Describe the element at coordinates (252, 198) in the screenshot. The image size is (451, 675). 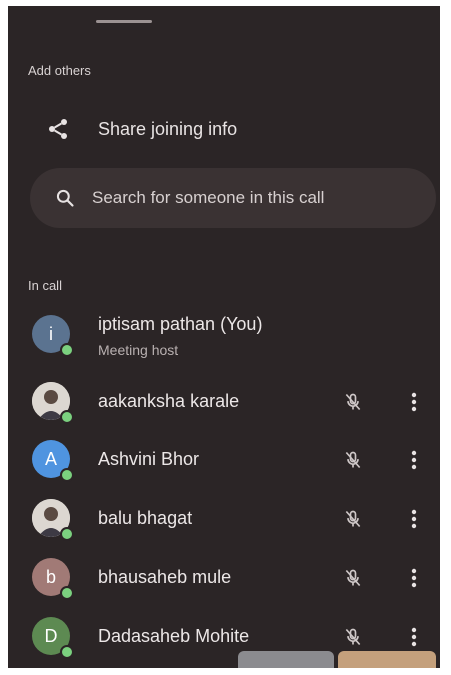
I see `search-input` at that location.